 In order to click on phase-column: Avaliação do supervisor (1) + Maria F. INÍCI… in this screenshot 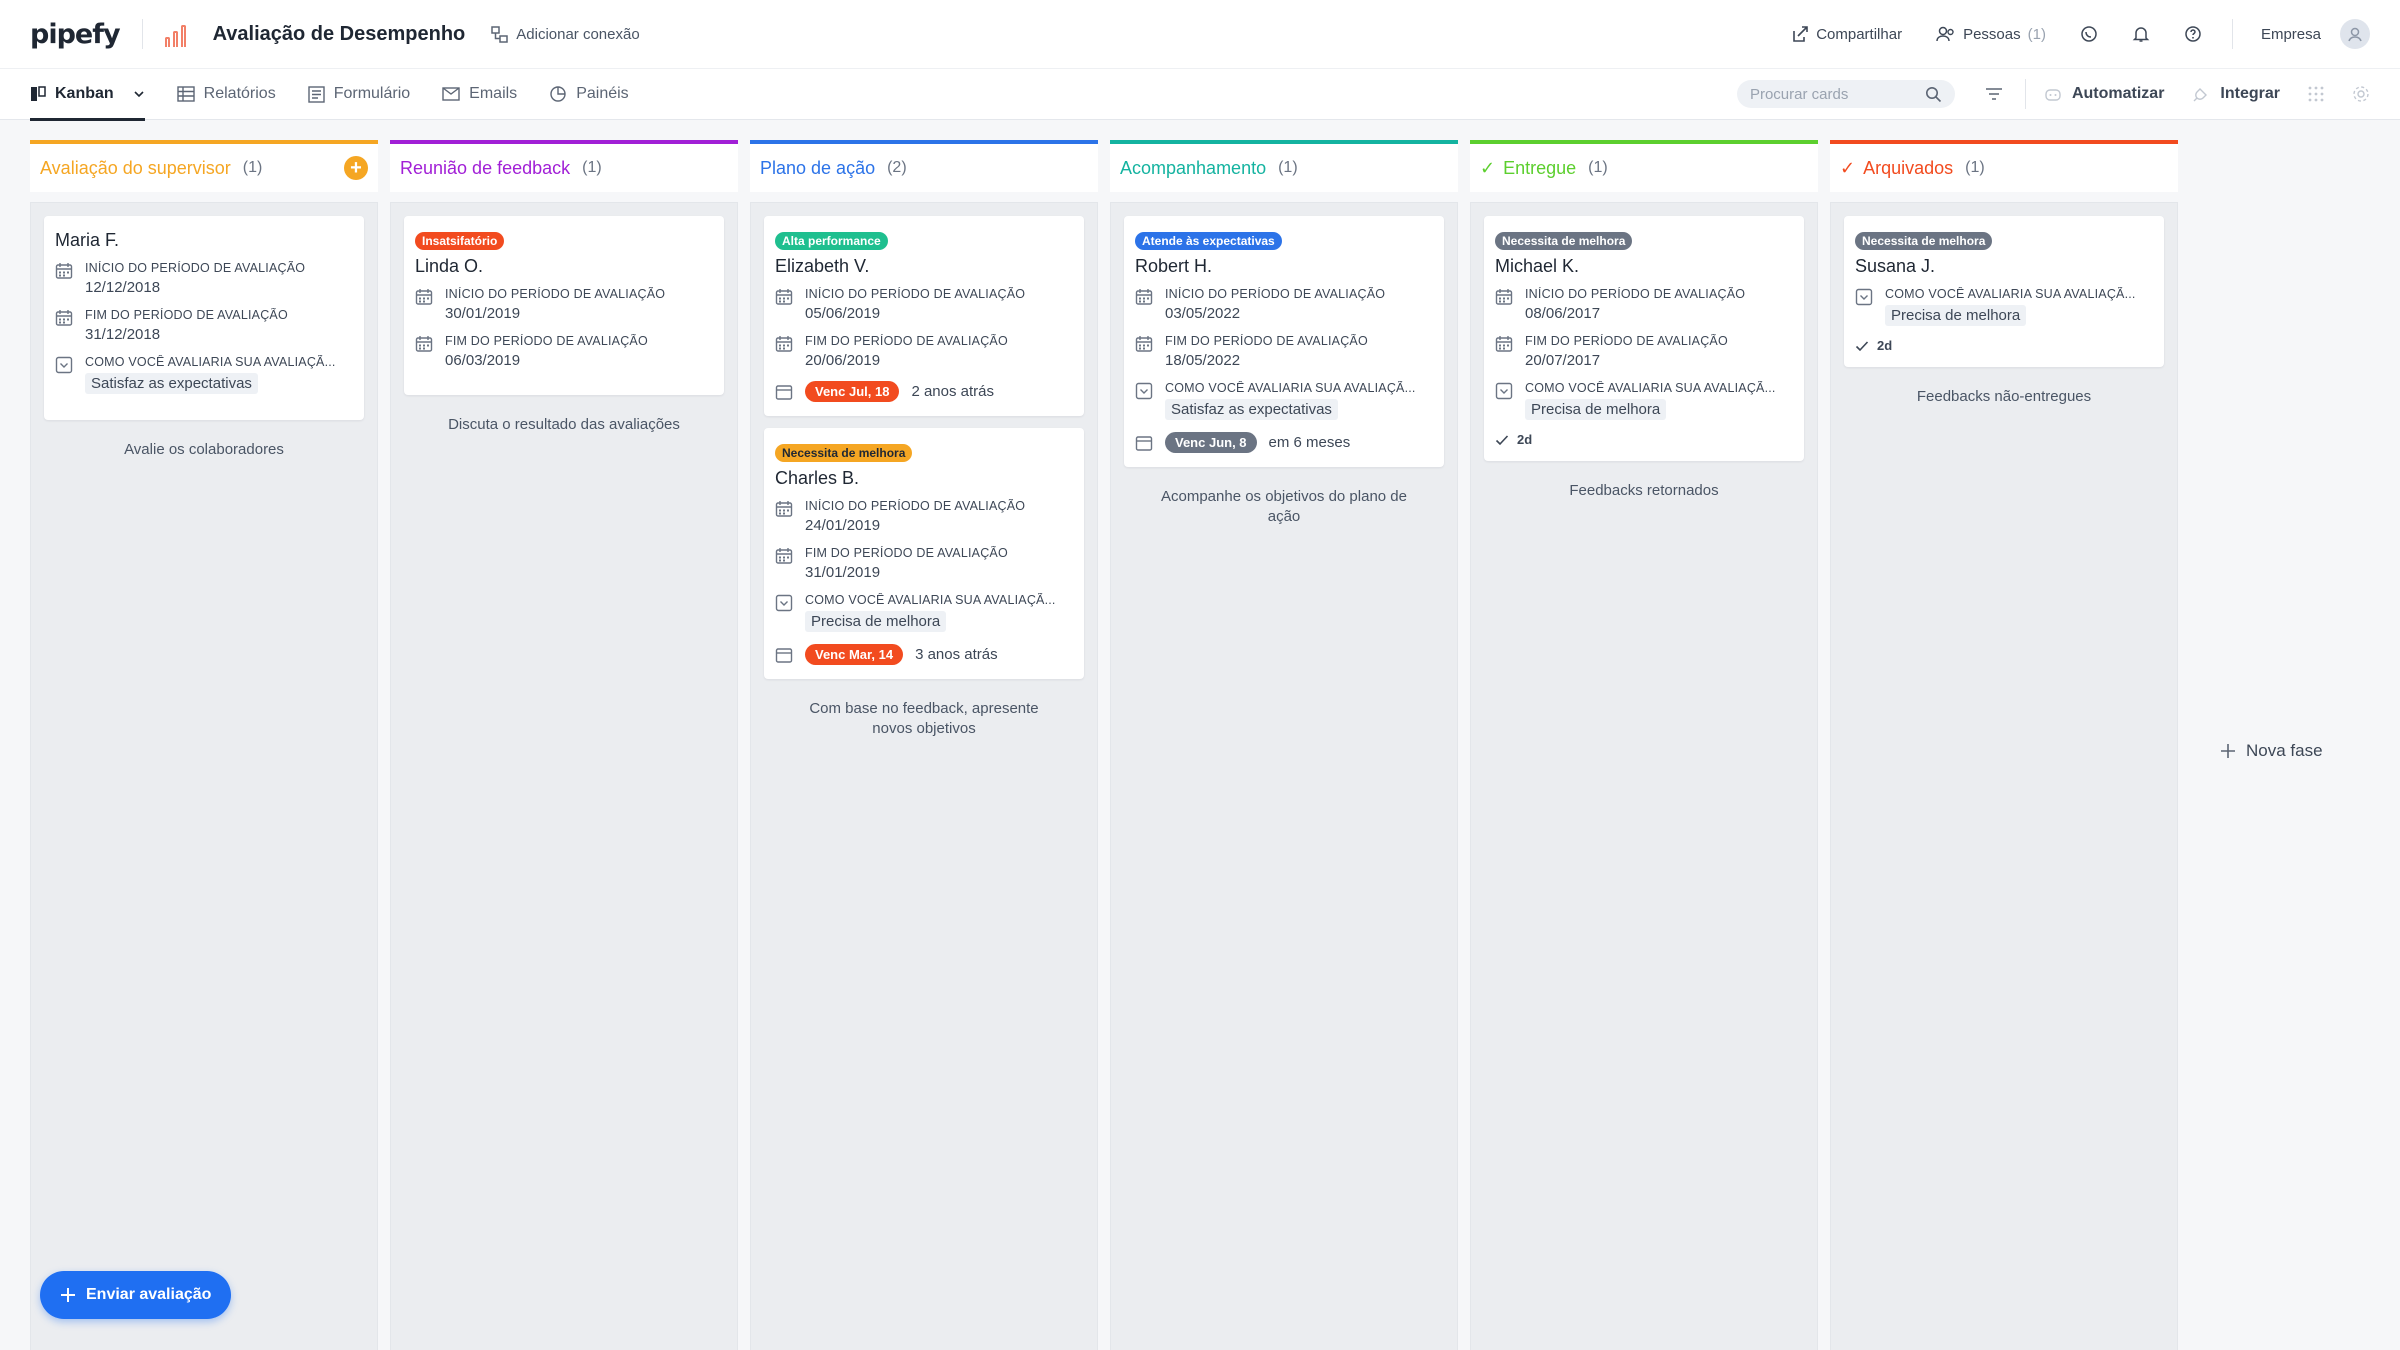, I will do `click(204, 745)`.